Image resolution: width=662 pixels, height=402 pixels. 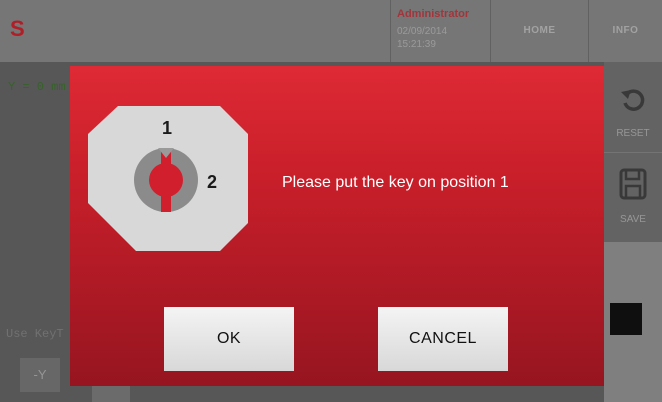 What do you see at coordinates (443, 339) in the screenshot?
I see `cancel-button: CANCEL` at bounding box center [443, 339].